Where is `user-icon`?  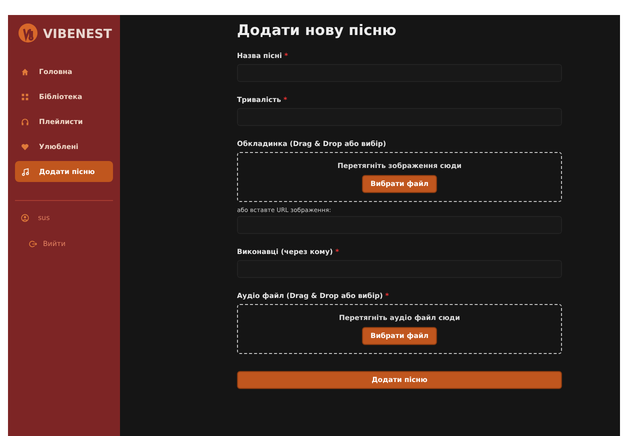 user-icon is located at coordinates (25, 218).